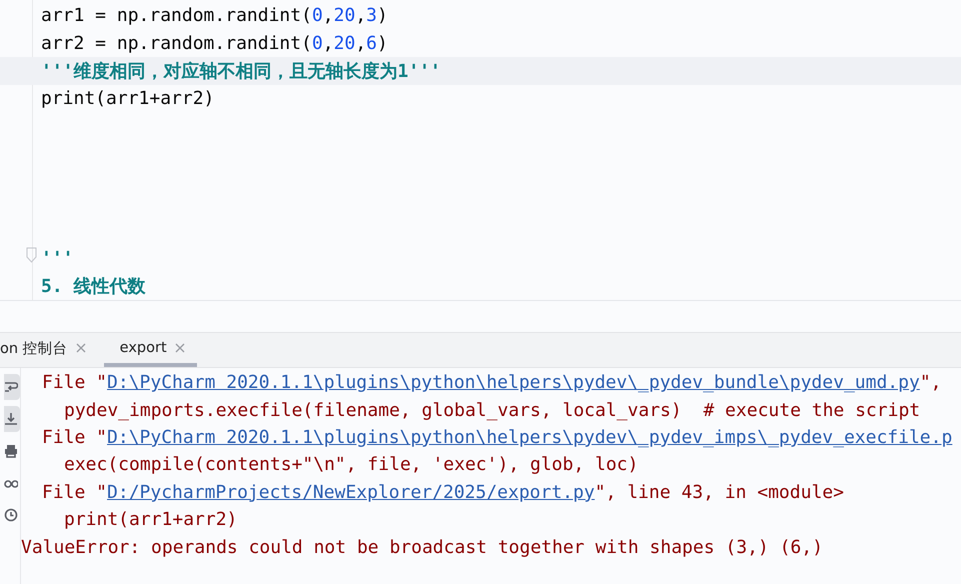 This screenshot has height=584, width=961. I want to click on scroll-to-end-icon, so click(11, 419).